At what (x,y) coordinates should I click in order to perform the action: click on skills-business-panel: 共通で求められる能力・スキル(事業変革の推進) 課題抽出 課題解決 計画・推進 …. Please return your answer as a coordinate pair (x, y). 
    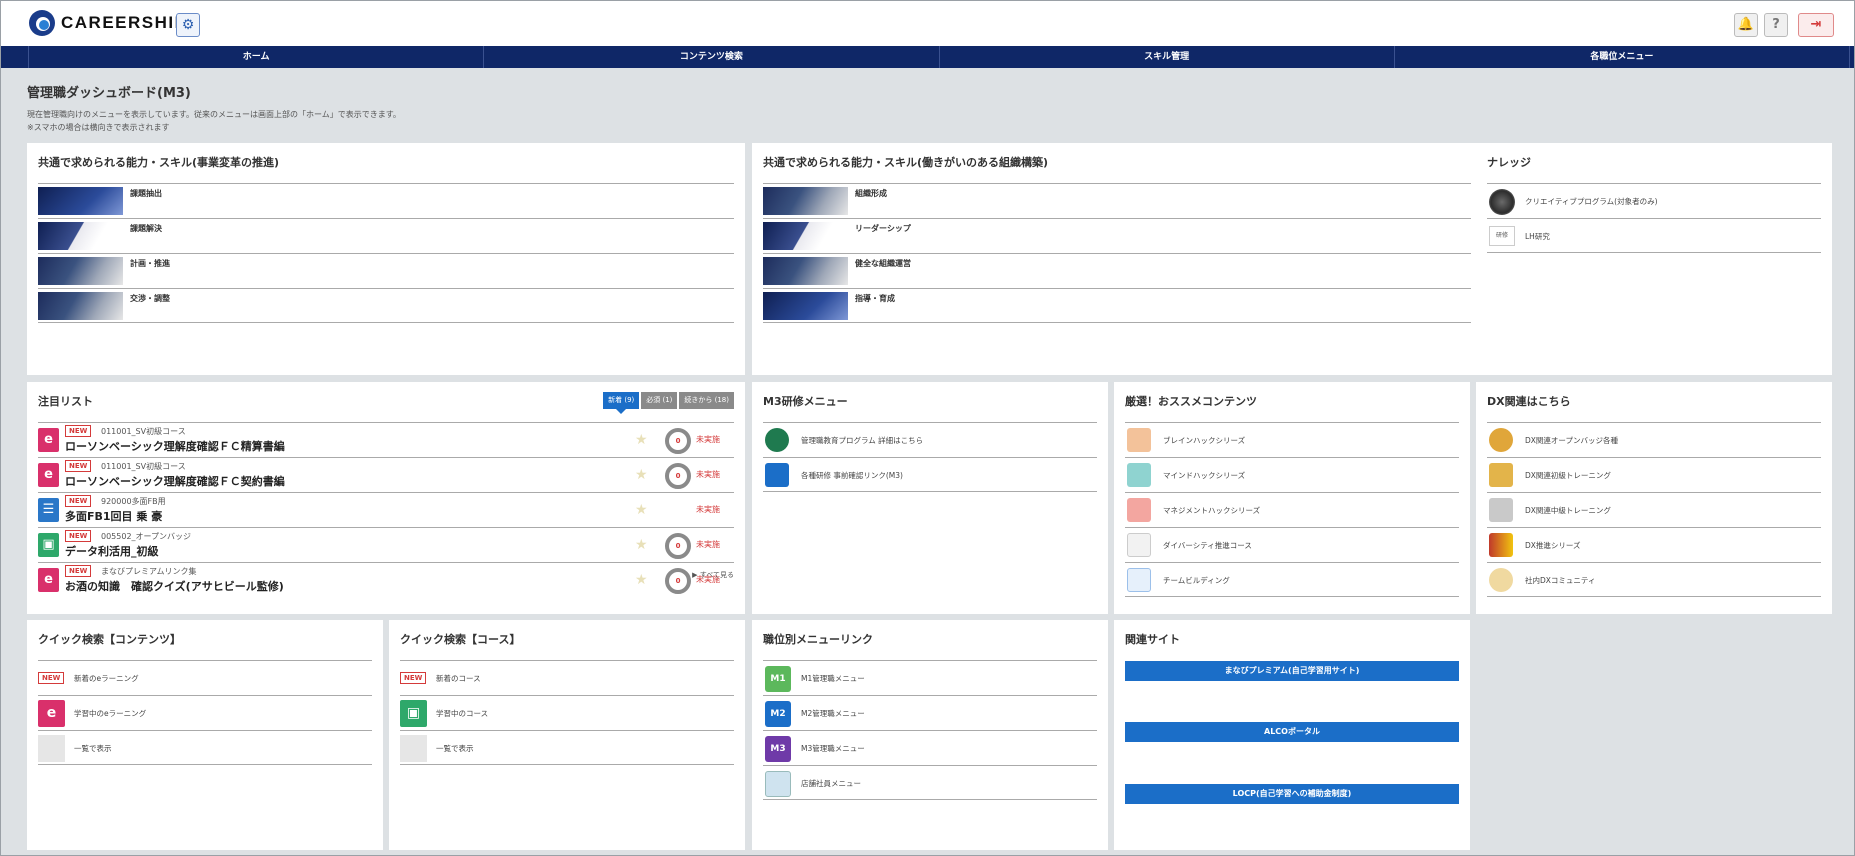
    Looking at the image, I should click on (386, 259).